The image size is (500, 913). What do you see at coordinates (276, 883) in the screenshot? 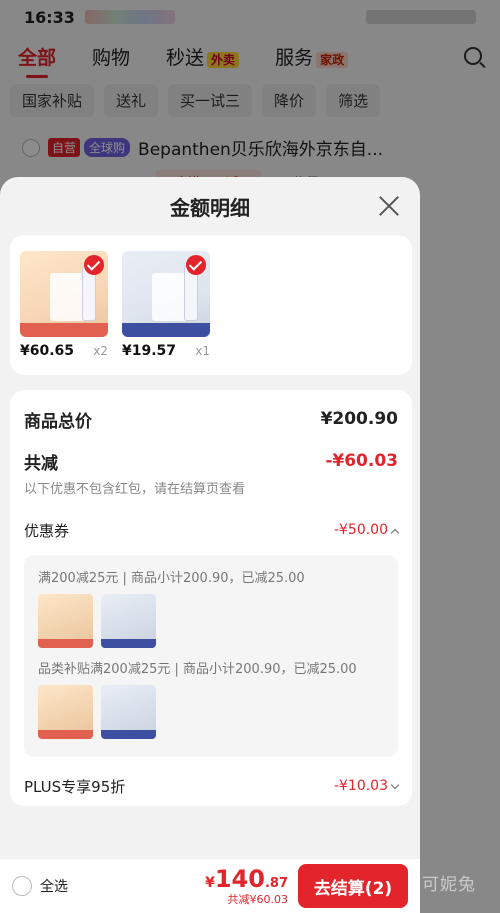
I see `price-decimal: .87` at bounding box center [276, 883].